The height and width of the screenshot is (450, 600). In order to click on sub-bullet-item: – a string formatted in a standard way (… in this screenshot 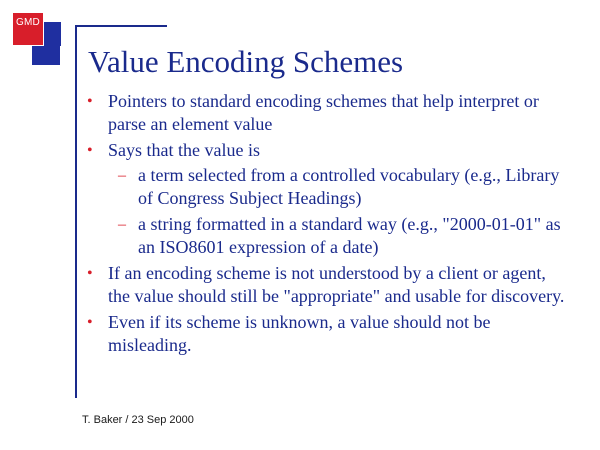, I will do `click(340, 236)`.